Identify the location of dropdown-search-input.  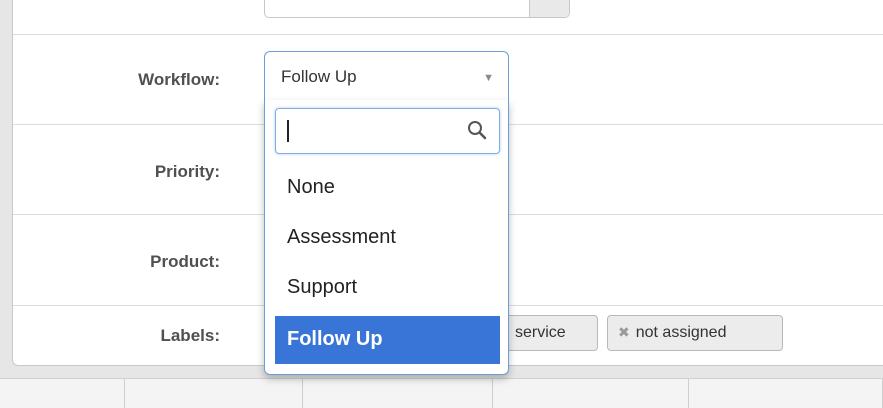
(369, 131).